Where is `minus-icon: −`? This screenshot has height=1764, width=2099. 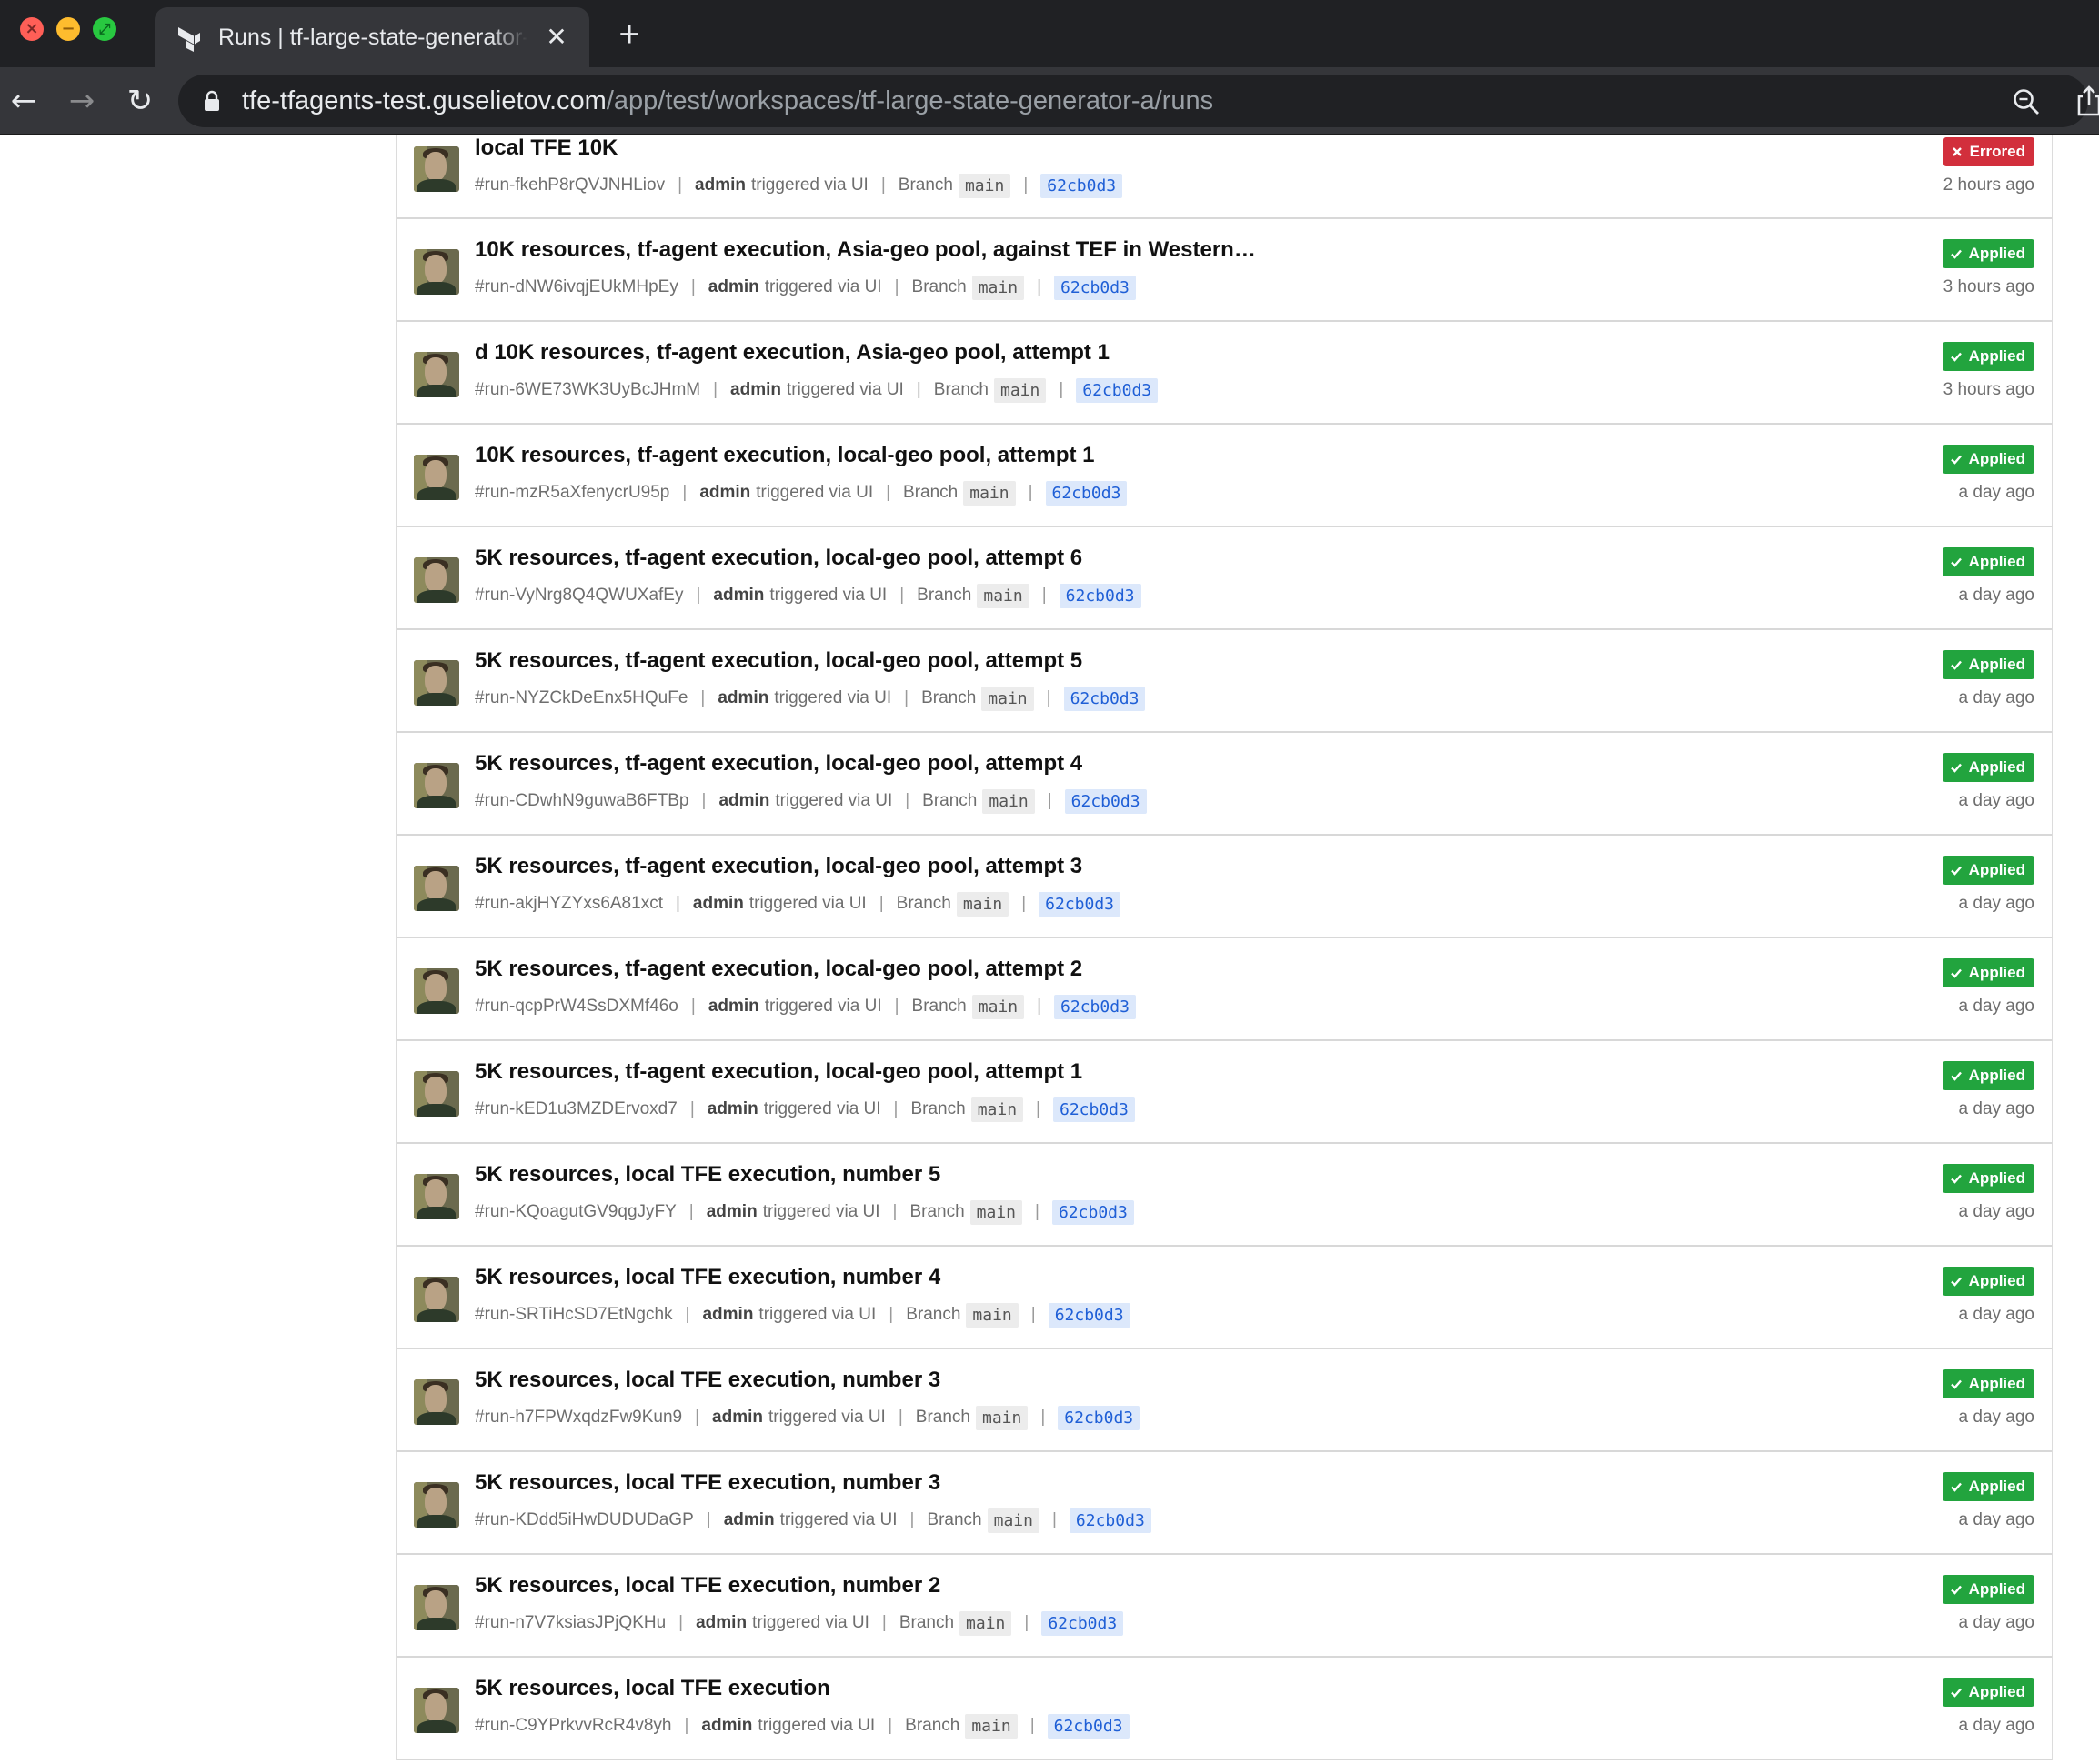
minus-icon: − is located at coordinates (68, 28).